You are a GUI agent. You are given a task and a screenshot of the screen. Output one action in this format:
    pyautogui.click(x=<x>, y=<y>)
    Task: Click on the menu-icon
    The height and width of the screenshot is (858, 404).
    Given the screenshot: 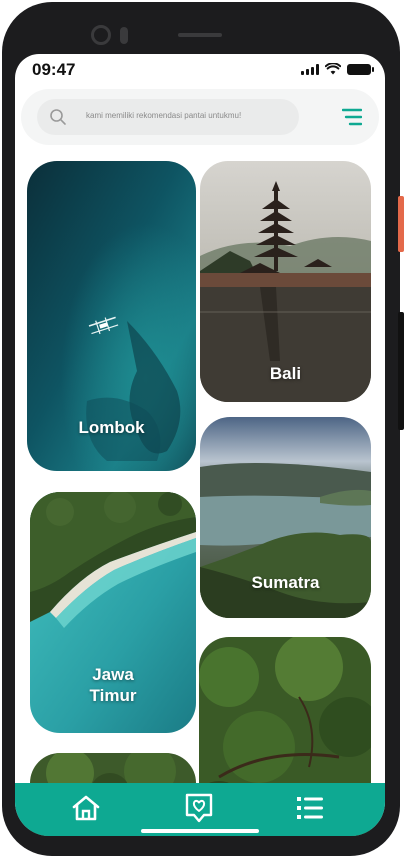 What is the action you would take?
    pyautogui.click(x=352, y=117)
    